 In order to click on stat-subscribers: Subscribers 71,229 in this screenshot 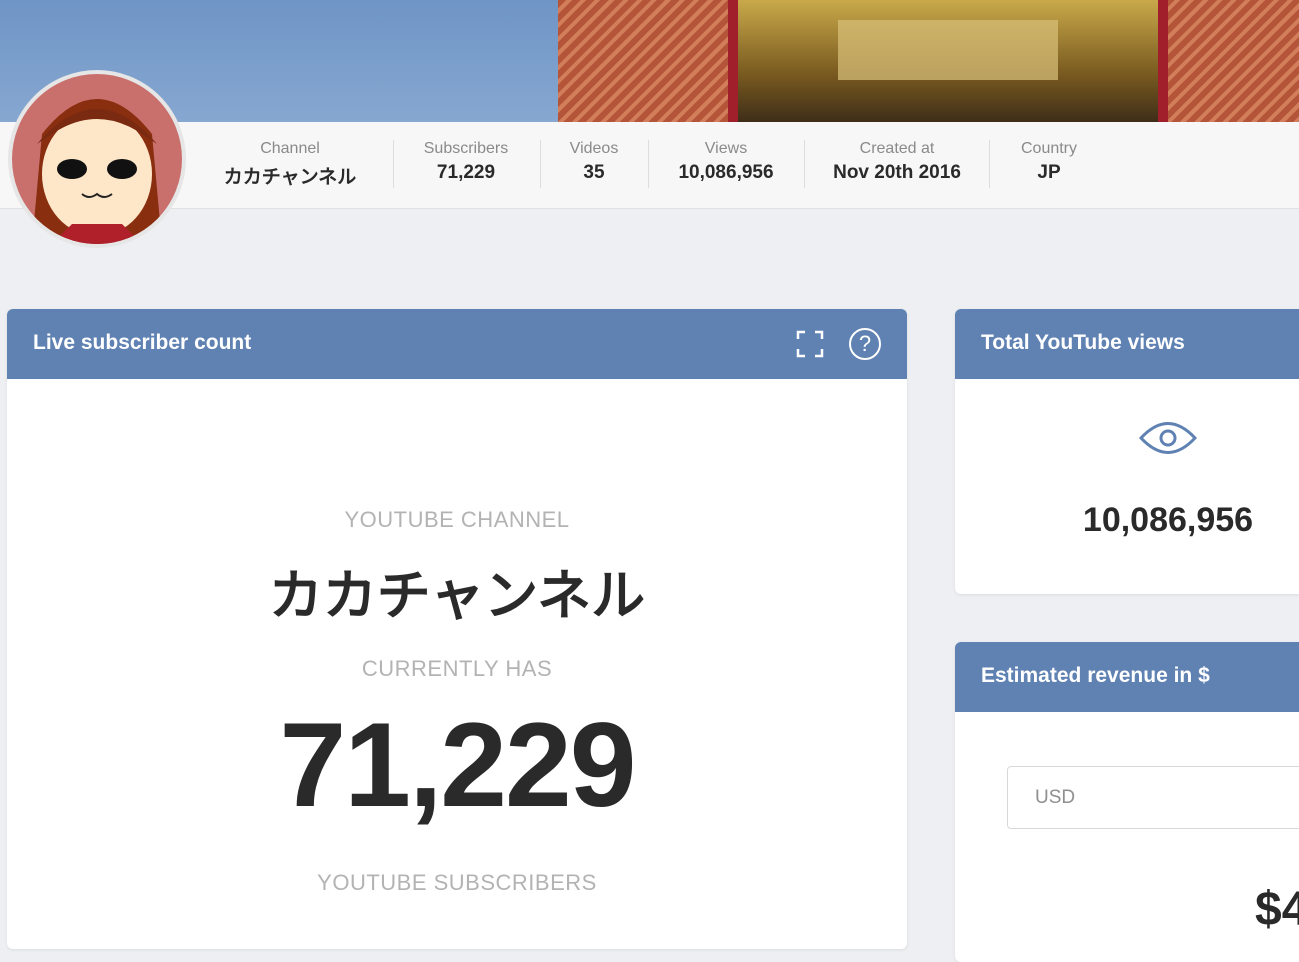, I will do `click(466, 162)`.